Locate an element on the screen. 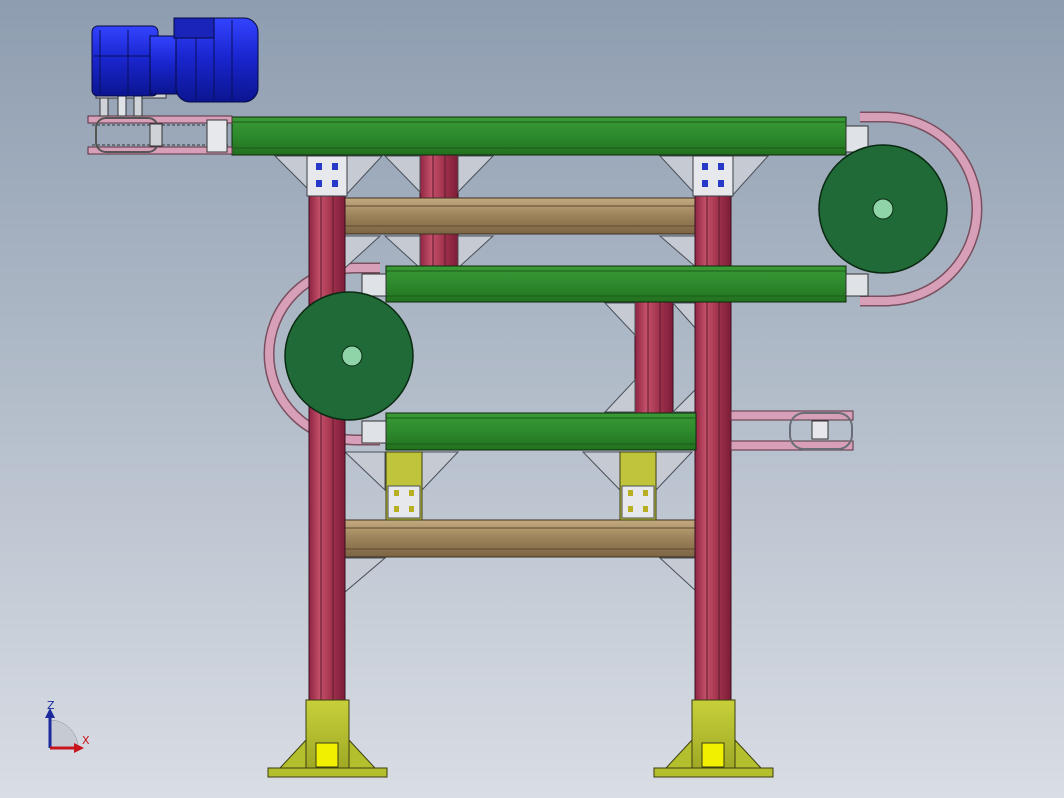  motor-gearbox is located at coordinates (175, 67).